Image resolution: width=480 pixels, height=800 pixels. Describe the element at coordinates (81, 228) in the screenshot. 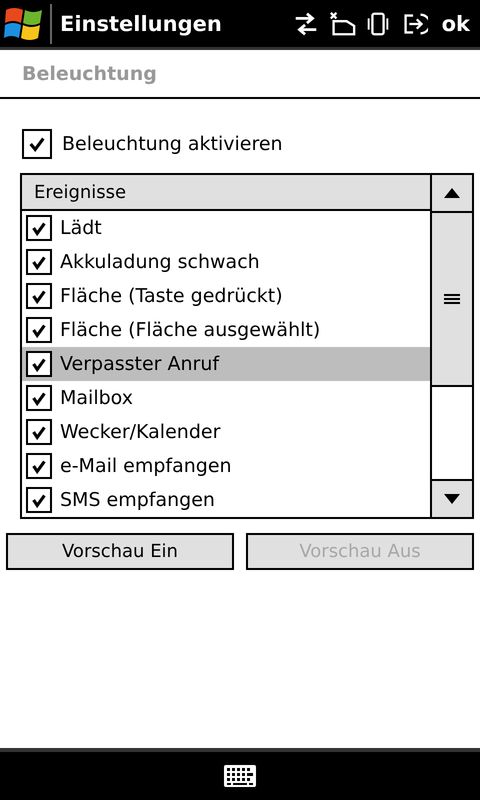

I see `item-label: Lädt` at that location.